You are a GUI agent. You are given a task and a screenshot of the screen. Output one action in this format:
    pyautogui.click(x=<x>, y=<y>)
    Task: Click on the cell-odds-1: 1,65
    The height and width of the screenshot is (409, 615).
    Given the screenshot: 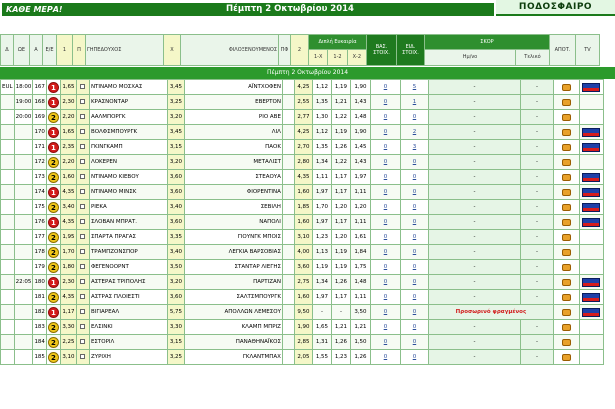 What is the action you would take?
    pyautogui.click(x=68, y=132)
    